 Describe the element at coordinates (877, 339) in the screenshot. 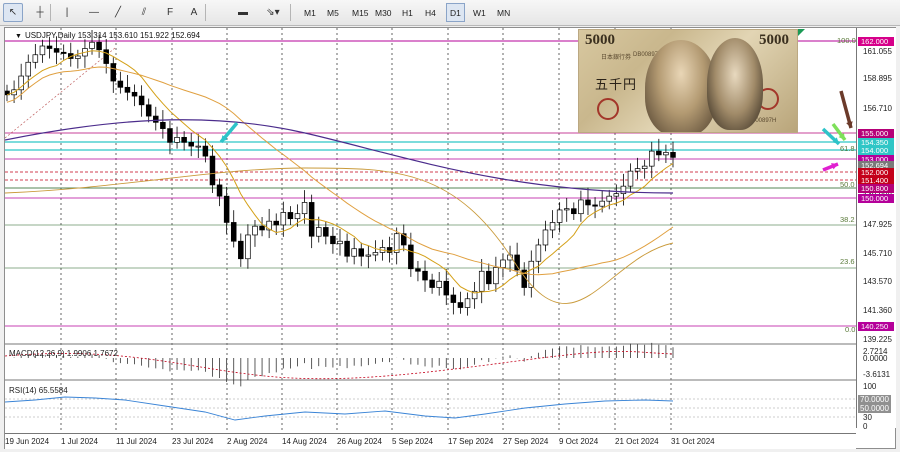

I see `price-tick: 139.225` at that location.